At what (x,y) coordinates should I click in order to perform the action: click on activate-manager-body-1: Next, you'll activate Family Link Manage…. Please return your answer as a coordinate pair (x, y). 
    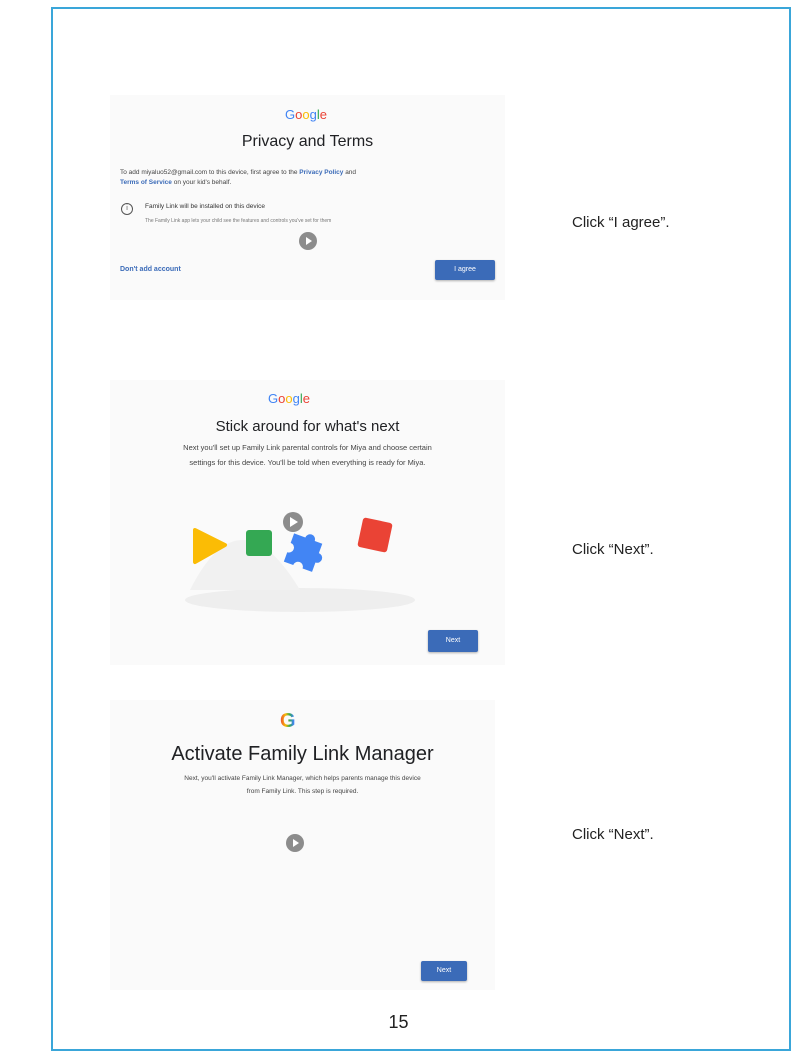
    Looking at the image, I should click on (302, 778).